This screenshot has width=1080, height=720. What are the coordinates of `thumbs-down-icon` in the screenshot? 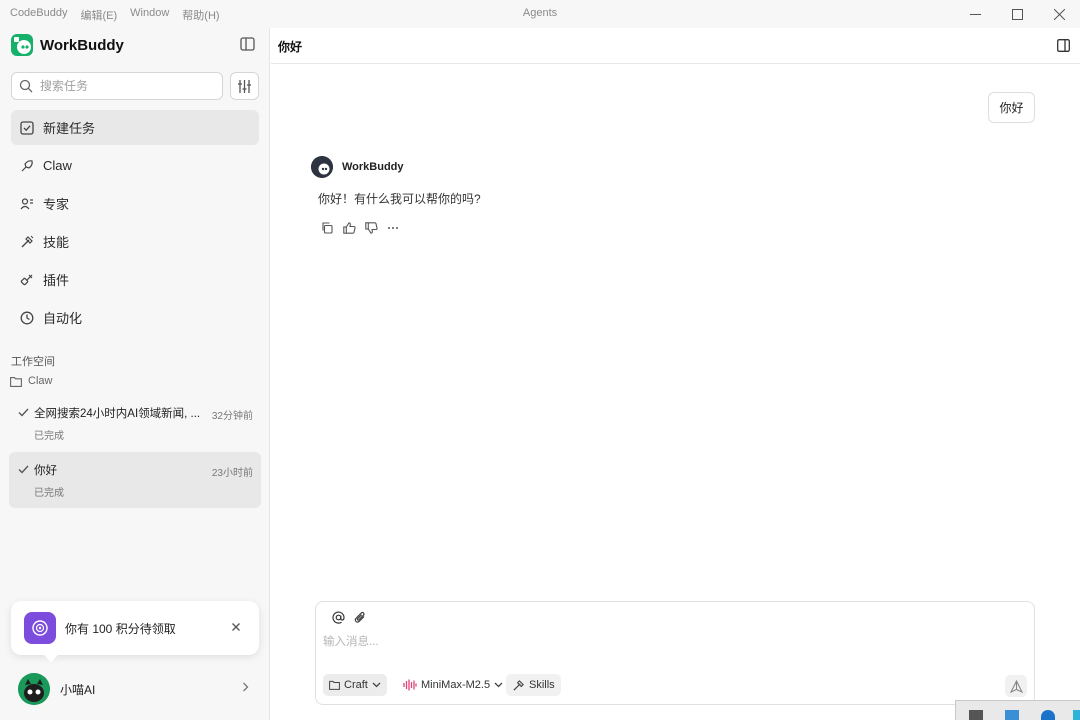 It's located at (371, 228).